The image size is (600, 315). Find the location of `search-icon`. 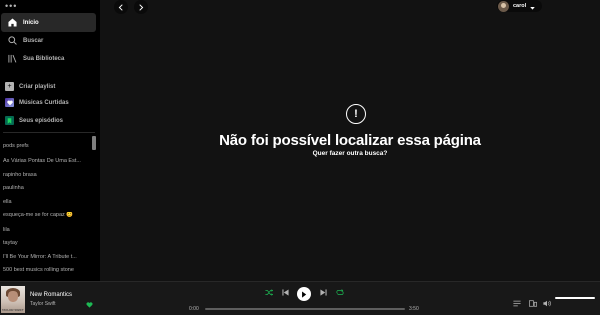

search-icon is located at coordinates (12, 40).